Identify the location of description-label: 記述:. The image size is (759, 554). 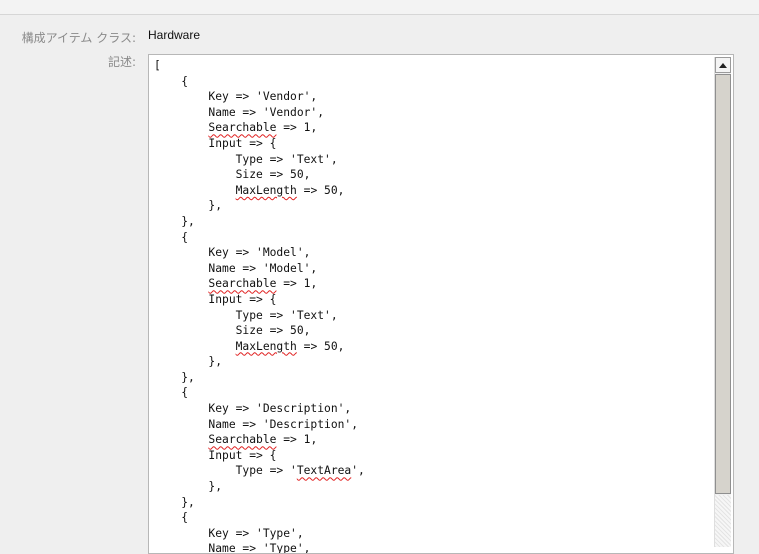
(121, 62).